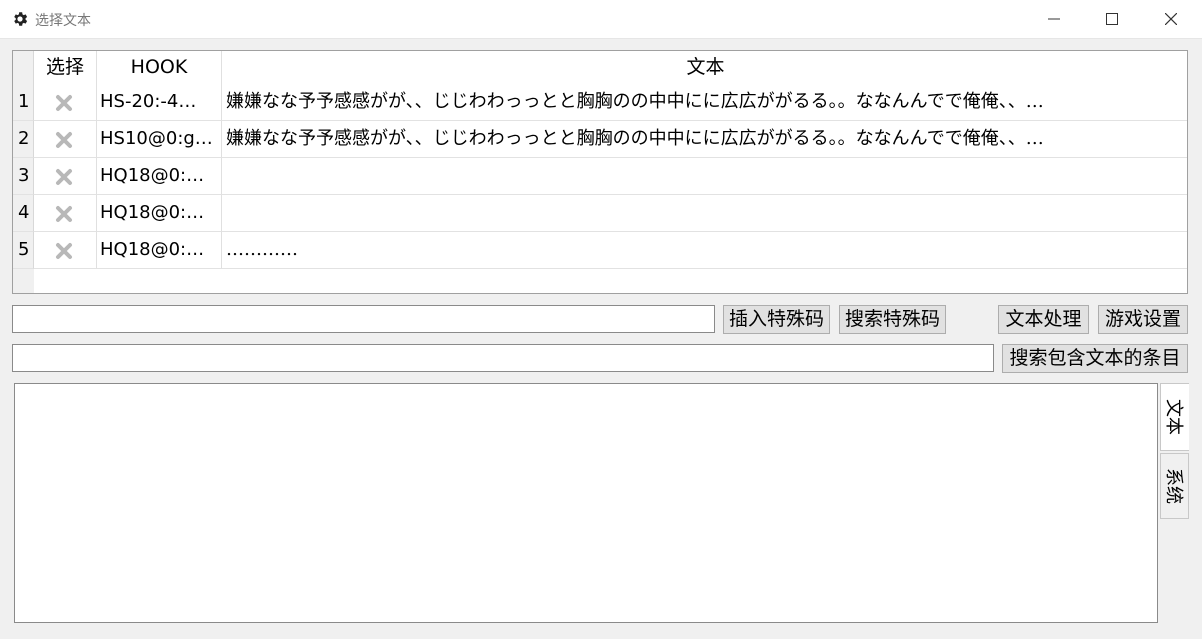  I want to click on close-icon, so click(1171, 19).